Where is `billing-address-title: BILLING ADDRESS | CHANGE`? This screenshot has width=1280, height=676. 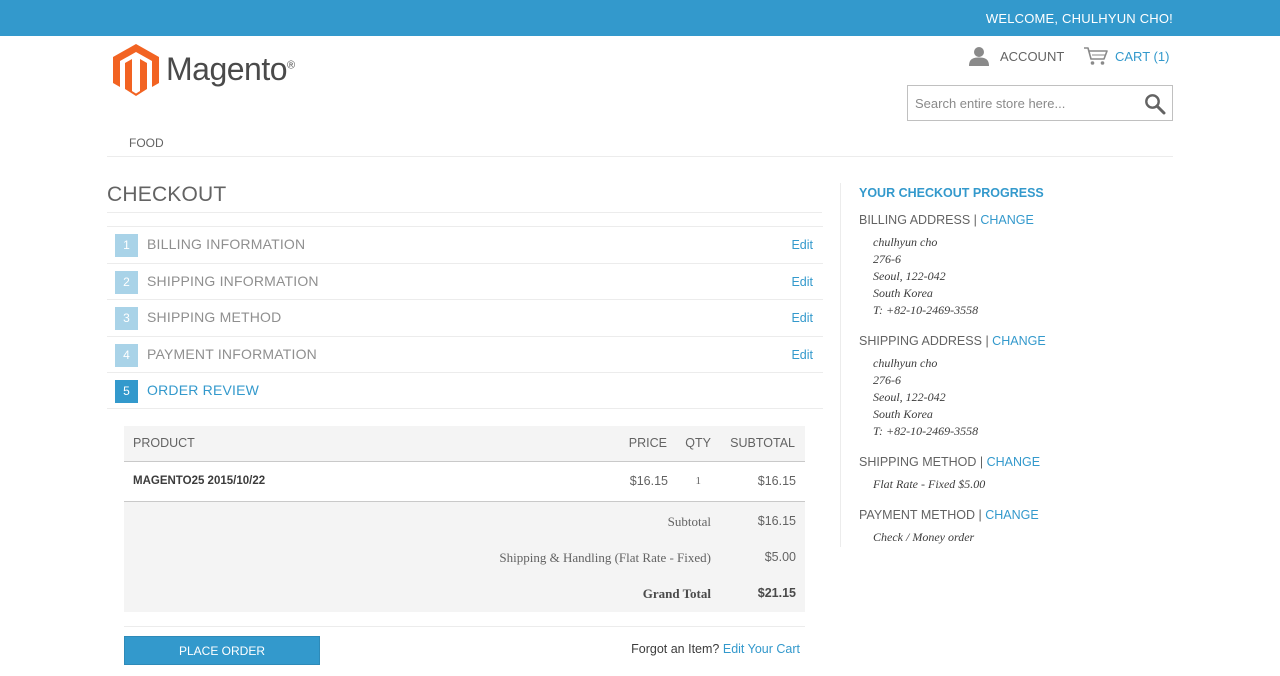 billing-address-title: BILLING ADDRESS | CHANGE is located at coordinates (946, 220).